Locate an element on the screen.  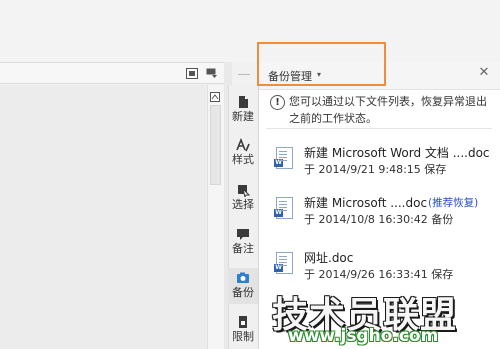
highlight-box is located at coordinates (321, 64).